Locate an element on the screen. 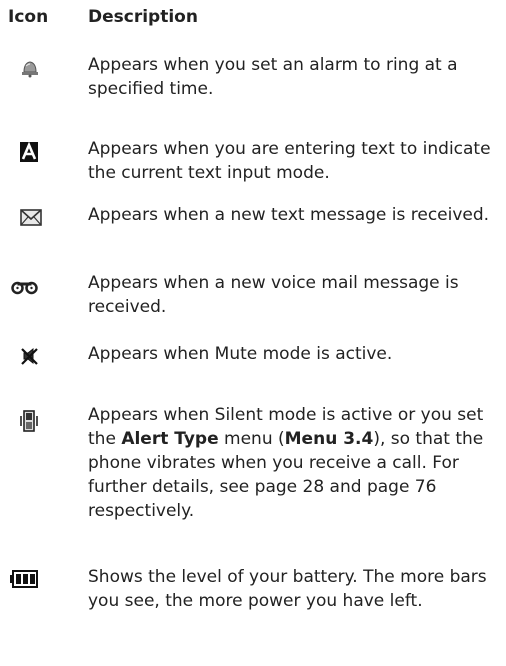 This screenshot has height=666, width=506. table-row: Appears when Mute mode is active. is located at coordinates (255, 354).